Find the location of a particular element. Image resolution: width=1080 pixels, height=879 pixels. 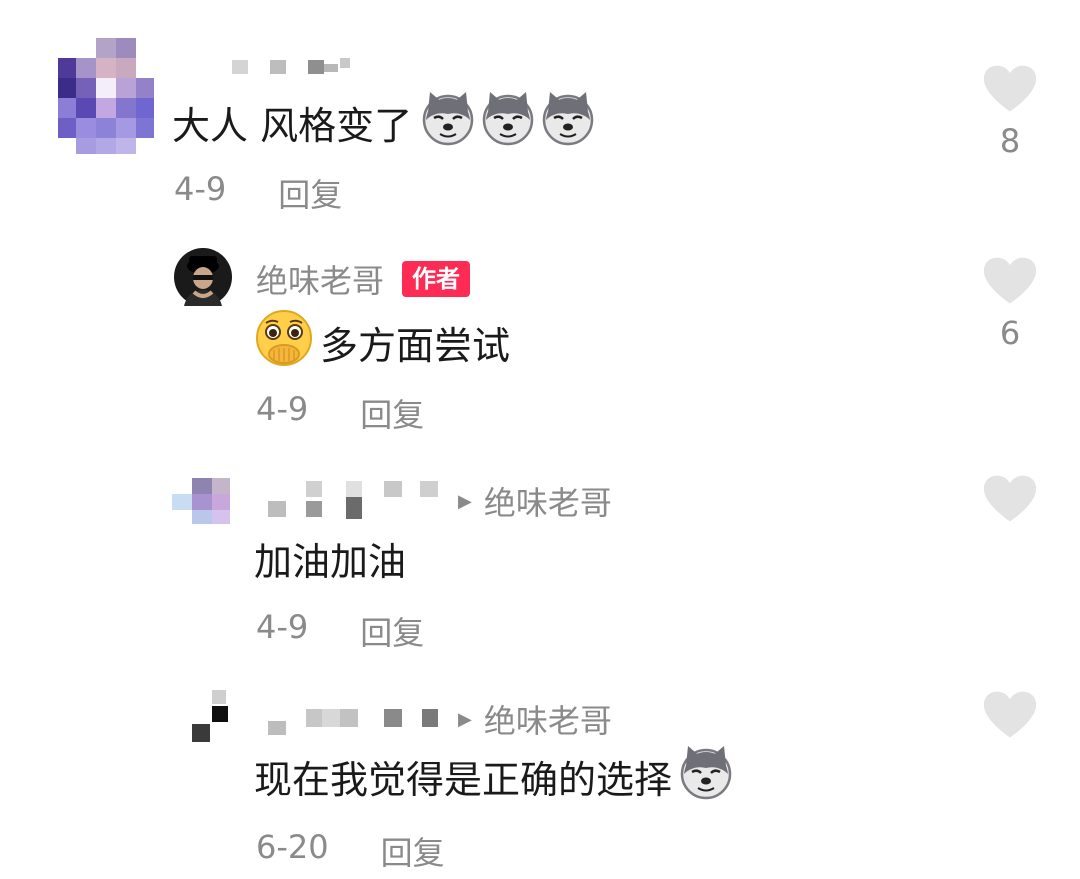

comment-text: 多方面尝试 is located at coordinates (382, 342).